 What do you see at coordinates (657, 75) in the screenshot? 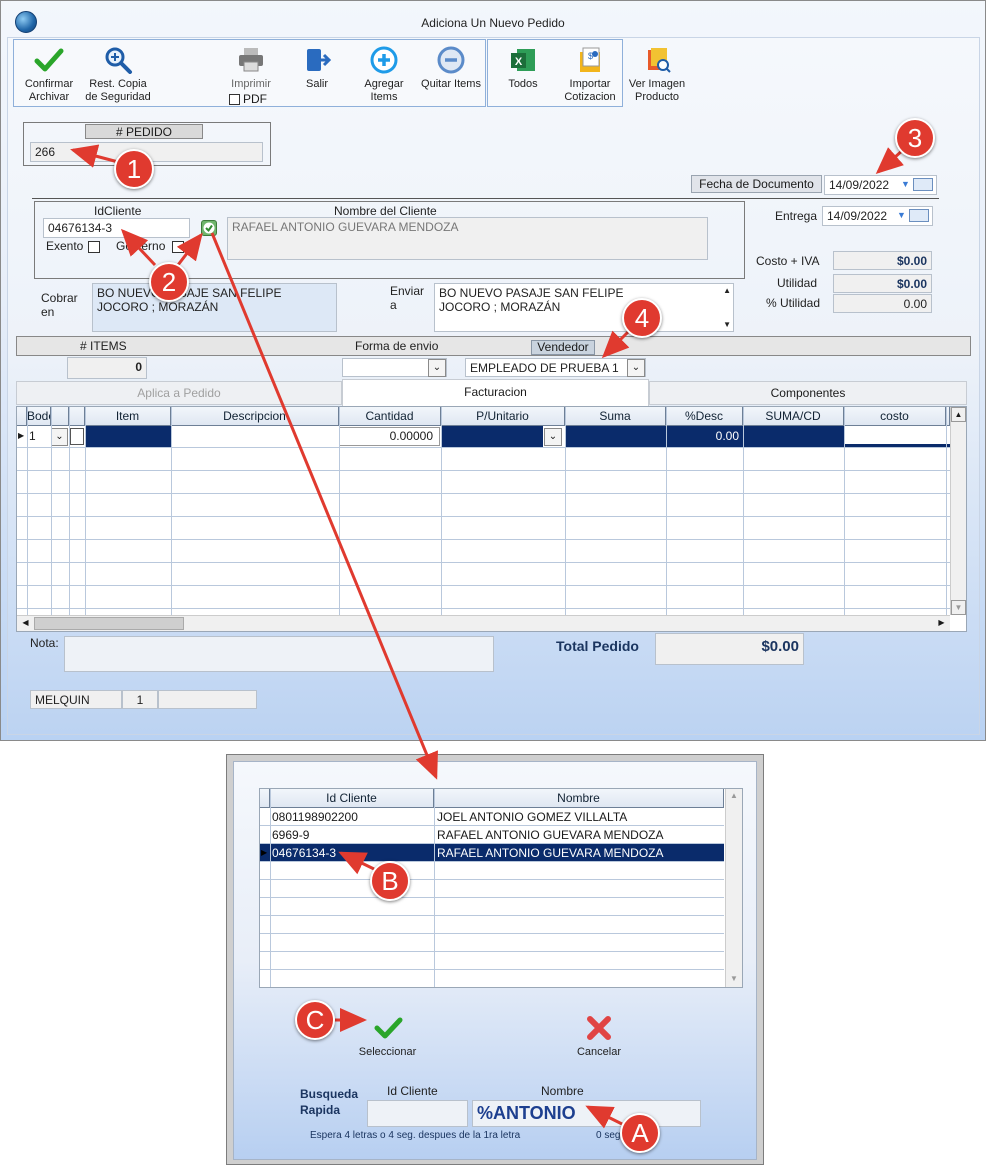
I see `view-image-button: Ver Imagen Producto` at bounding box center [657, 75].